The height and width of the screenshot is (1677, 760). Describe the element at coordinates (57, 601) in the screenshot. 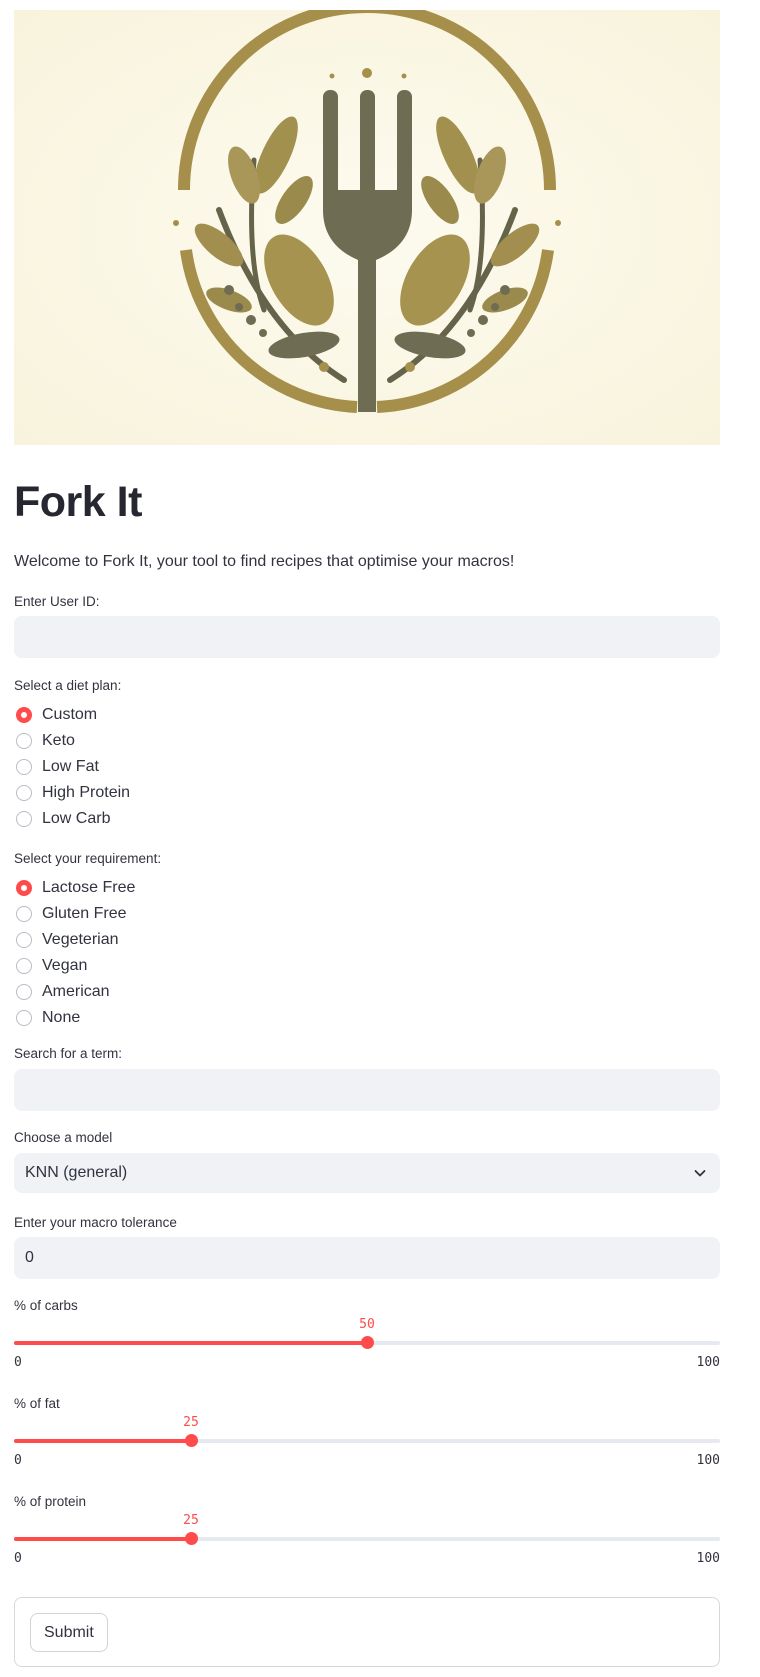

I see `user-id-label: Enter User ID:` at that location.